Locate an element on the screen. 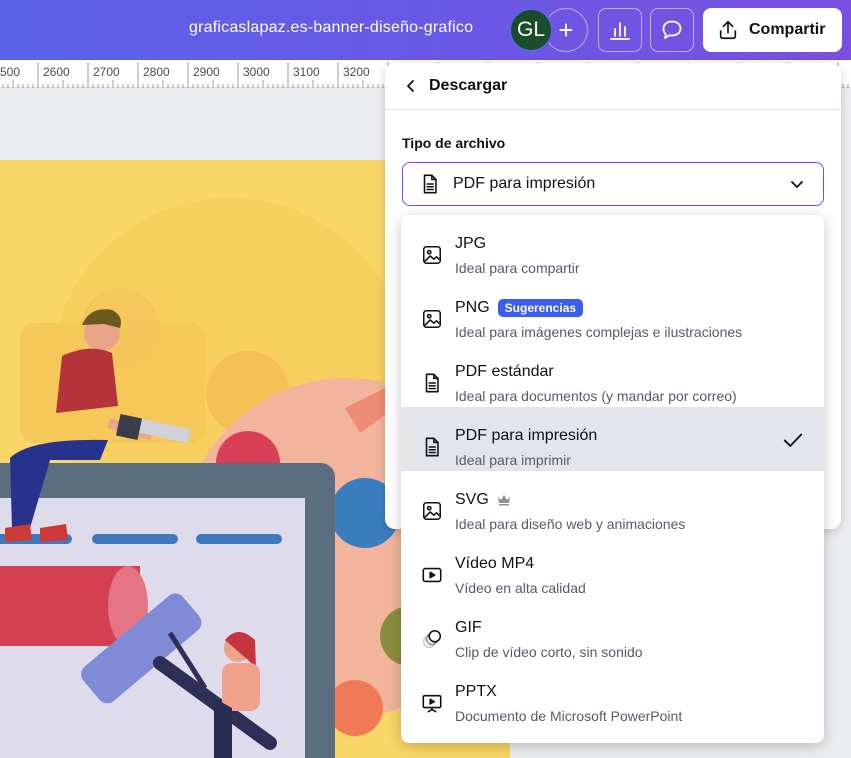  option-description: Ideal para imprimir is located at coordinates (513, 460).